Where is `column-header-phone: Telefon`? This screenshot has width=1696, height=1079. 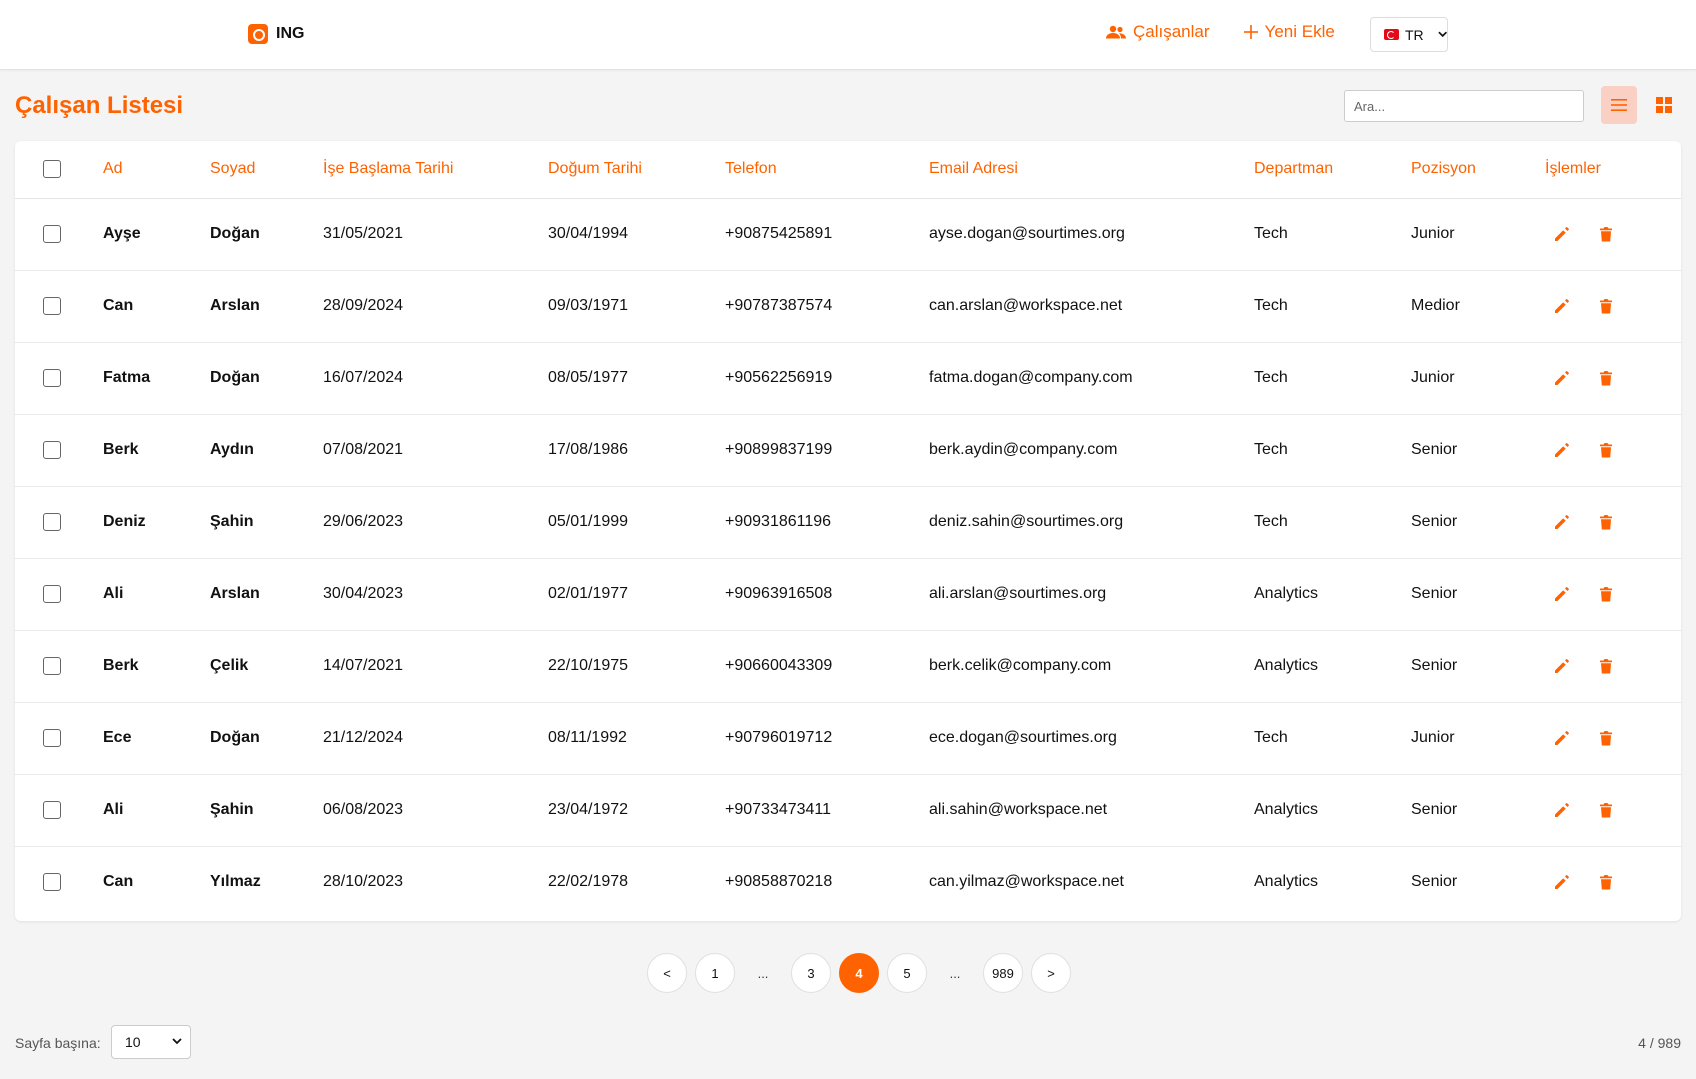
column-header-phone: Telefon is located at coordinates (827, 170).